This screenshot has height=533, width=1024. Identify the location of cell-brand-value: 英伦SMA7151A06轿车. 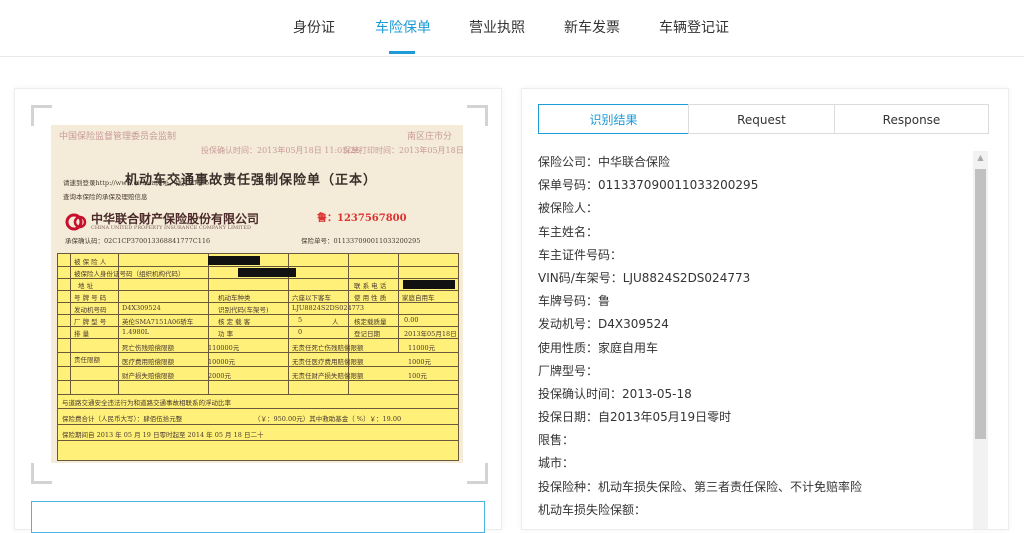
(158, 322).